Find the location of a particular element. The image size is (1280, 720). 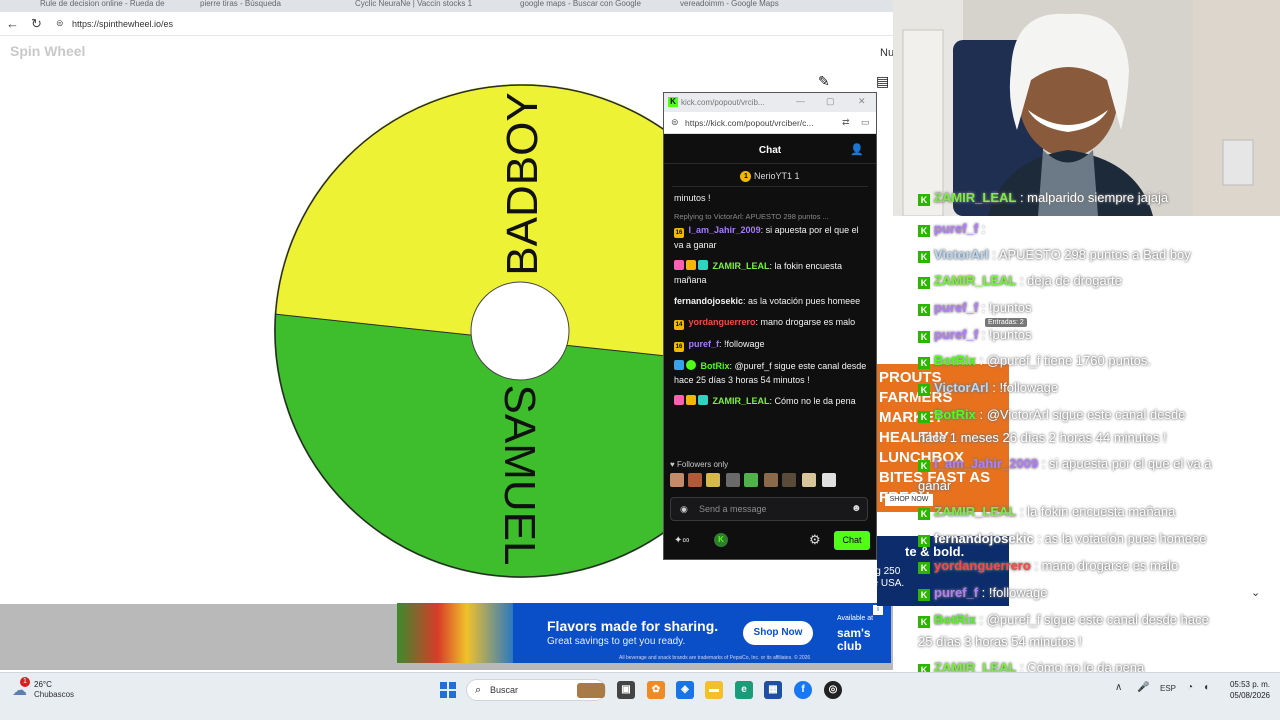

store-icon: ▦ is located at coordinates (773, 690).